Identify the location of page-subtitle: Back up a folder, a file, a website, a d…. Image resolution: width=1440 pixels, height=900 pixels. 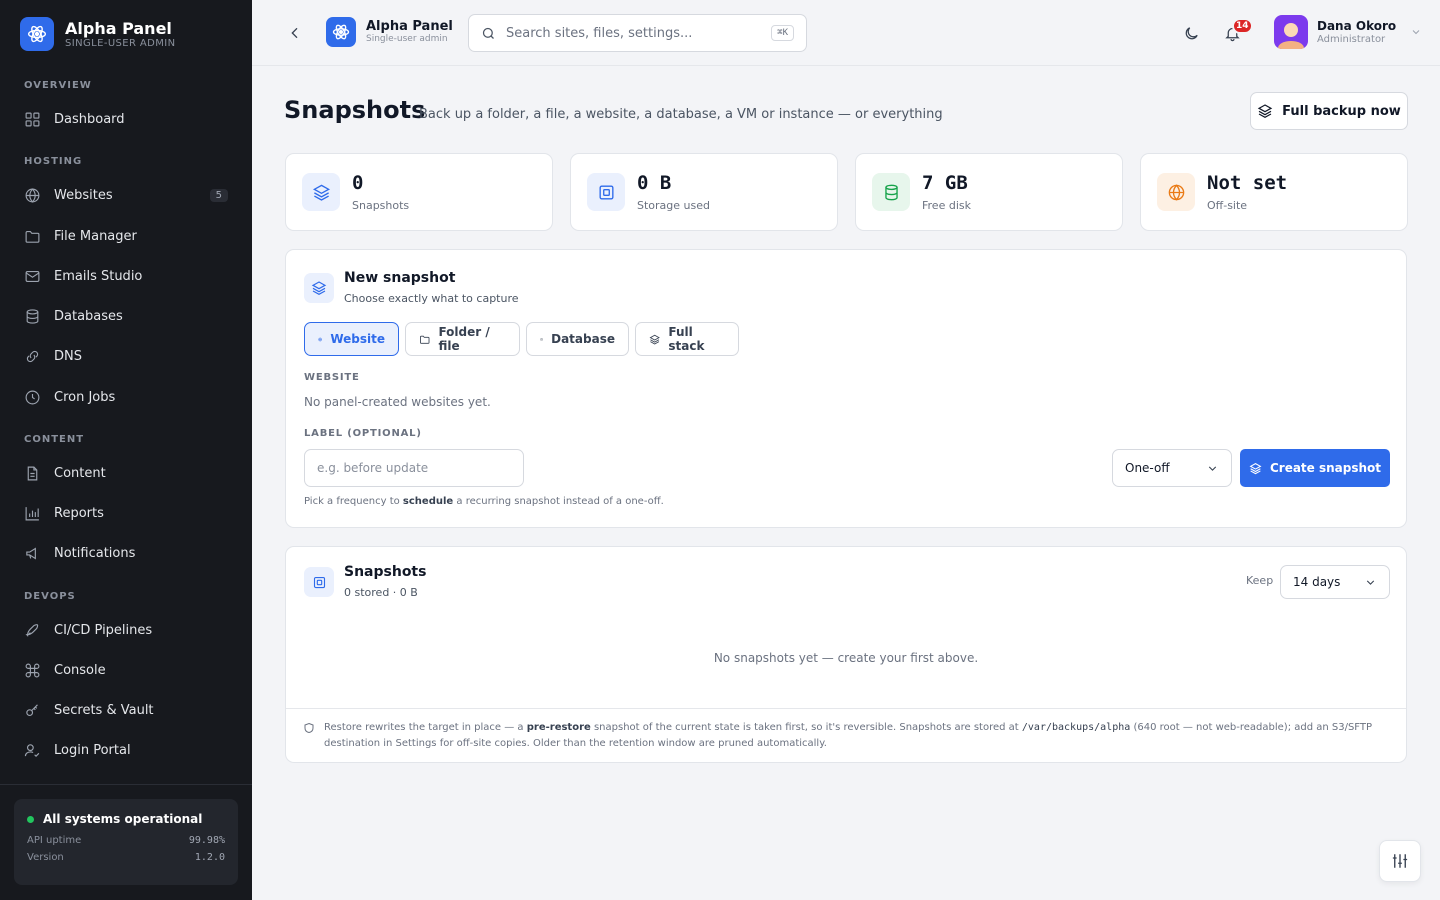
(681, 114).